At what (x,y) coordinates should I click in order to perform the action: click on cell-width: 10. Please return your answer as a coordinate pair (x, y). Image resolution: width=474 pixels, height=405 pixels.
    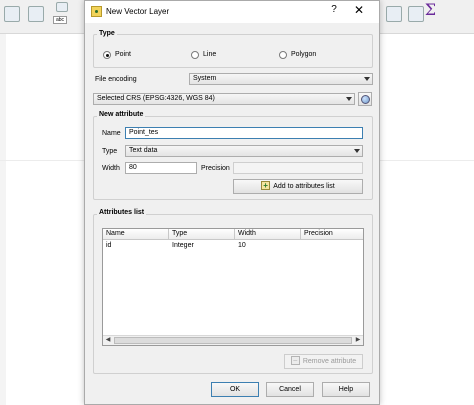
    Looking at the image, I should click on (242, 245).